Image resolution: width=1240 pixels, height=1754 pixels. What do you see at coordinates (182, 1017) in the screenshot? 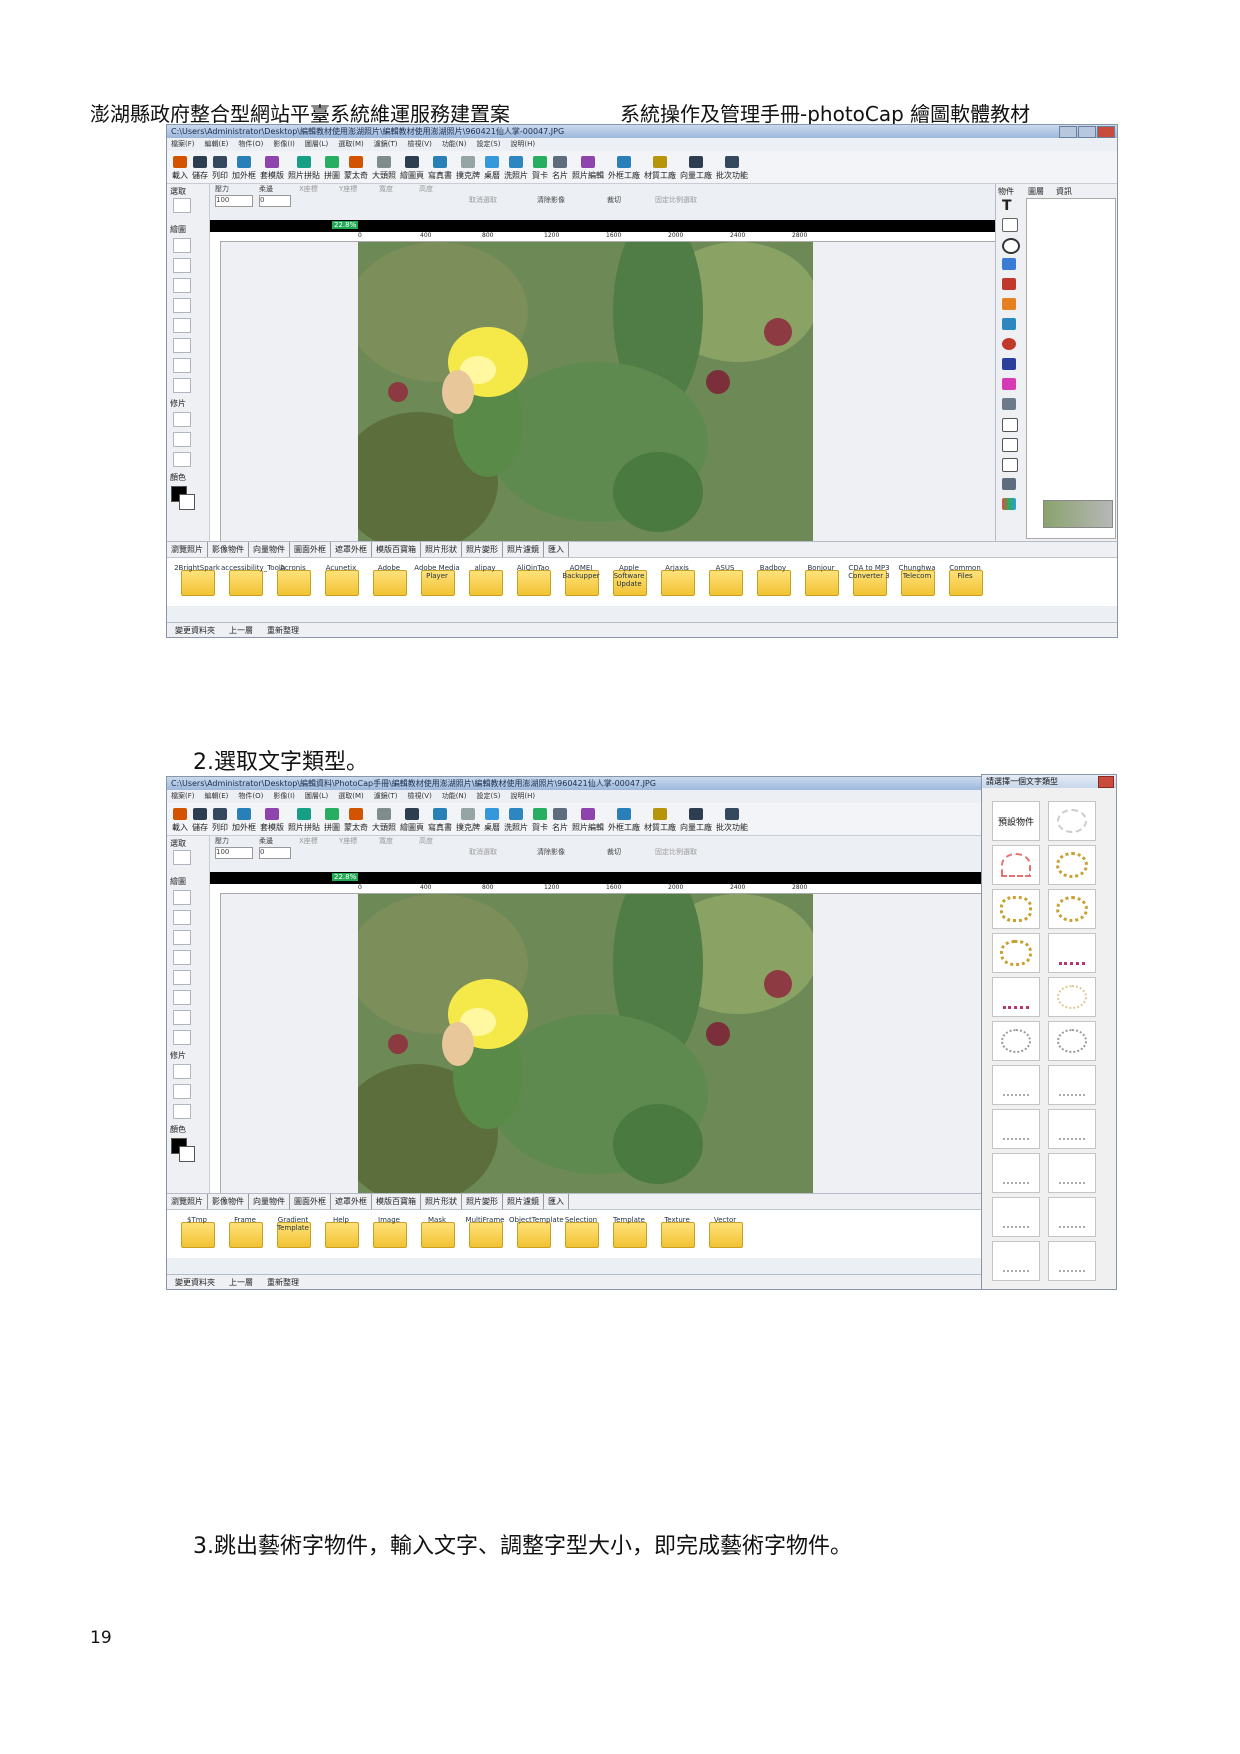
I see `eyedropper-tool` at bounding box center [182, 1017].